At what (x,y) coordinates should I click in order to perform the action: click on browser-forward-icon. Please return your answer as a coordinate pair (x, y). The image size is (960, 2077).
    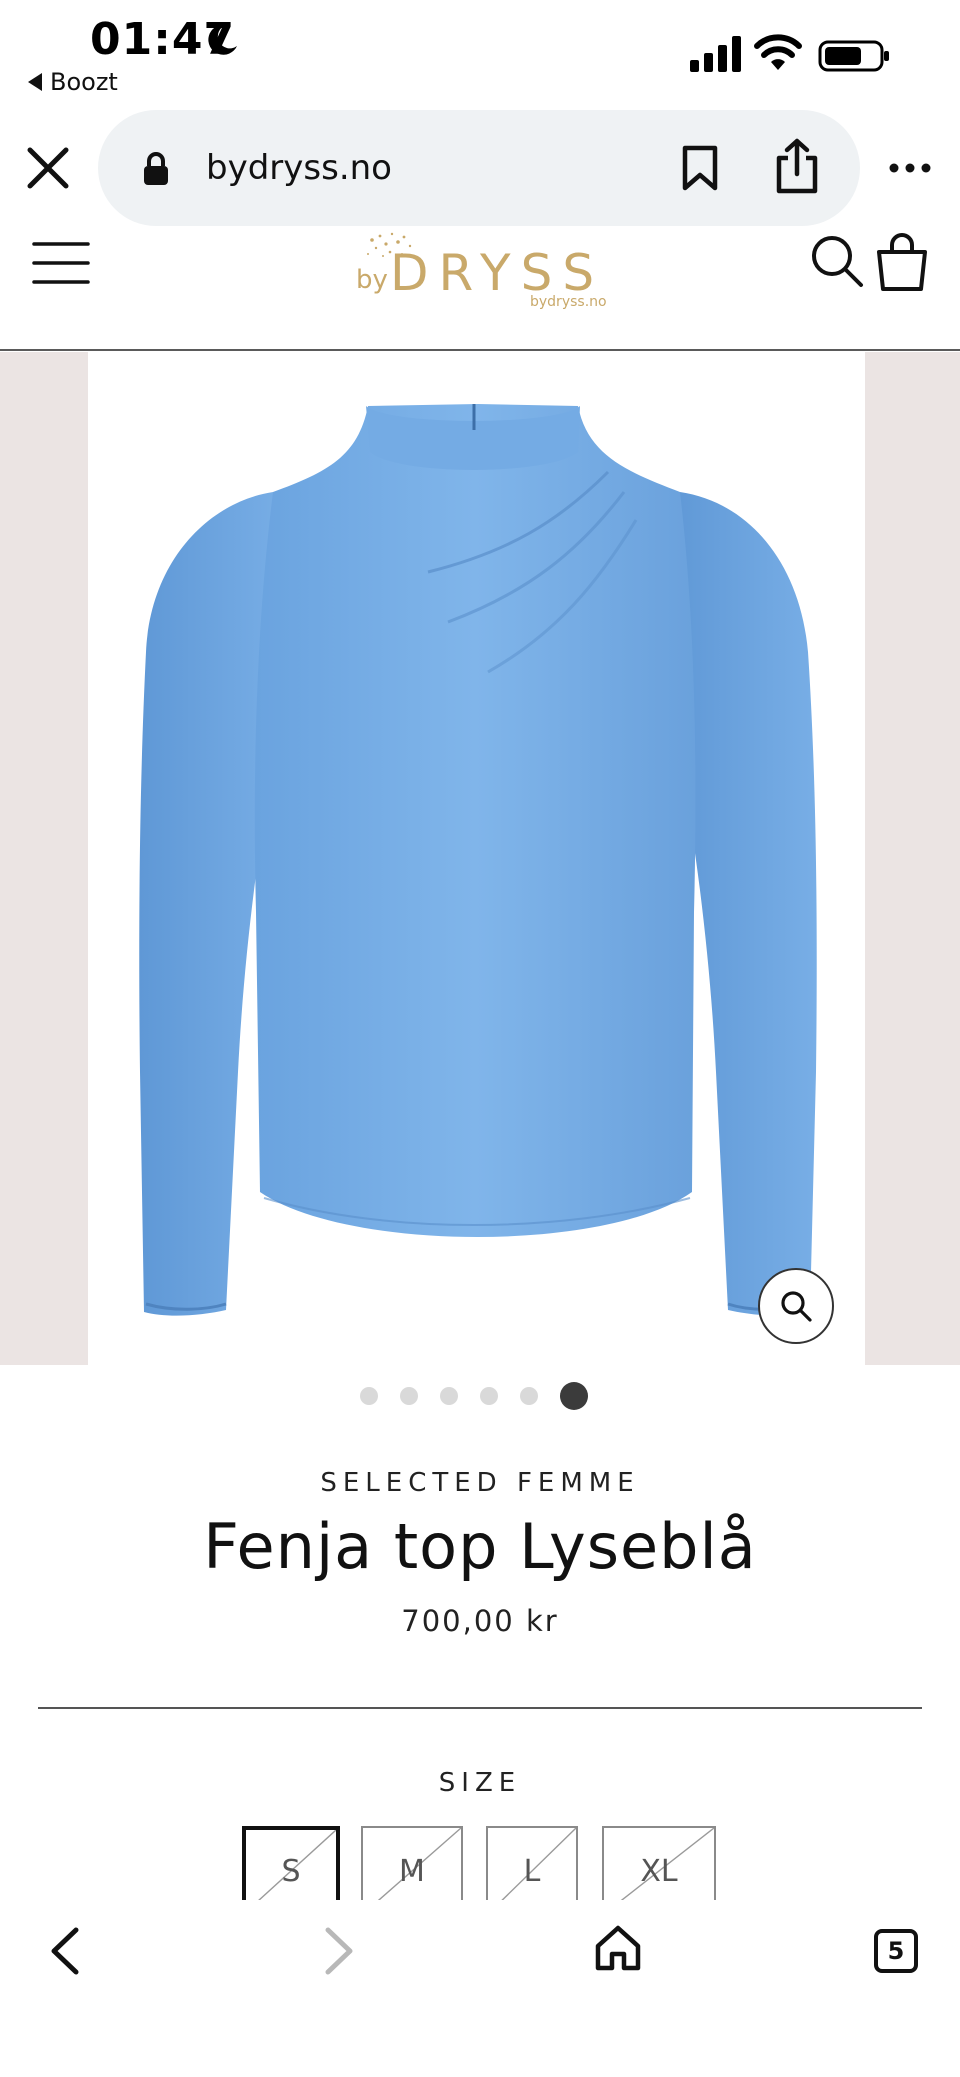
    Looking at the image, I should click on (340, 1951).